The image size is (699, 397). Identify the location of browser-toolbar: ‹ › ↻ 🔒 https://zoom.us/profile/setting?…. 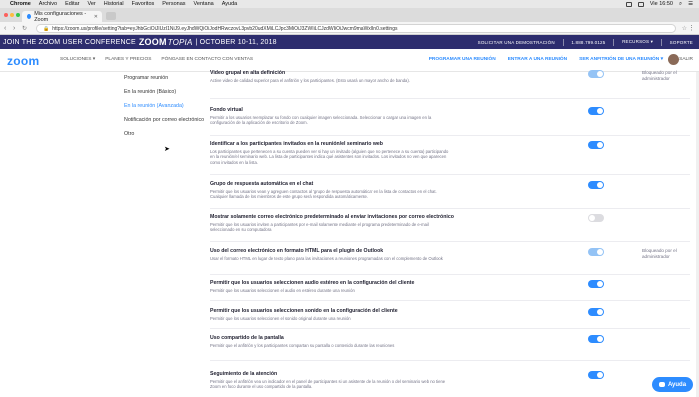
(349, 28).